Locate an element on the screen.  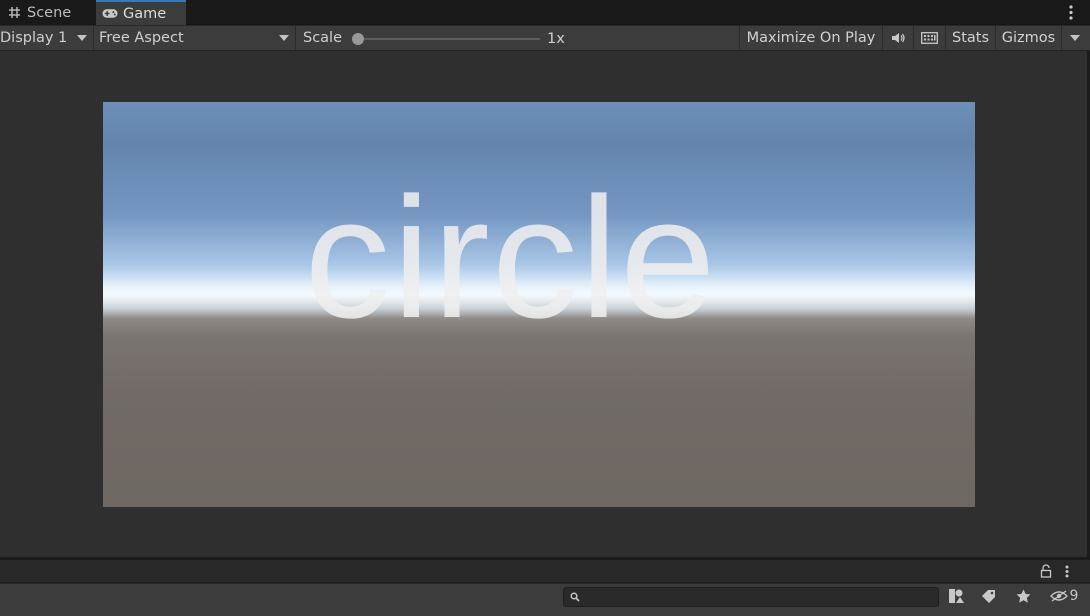
maximize-on-play-button: Maximize On Play is located at coordinates (810, 38).